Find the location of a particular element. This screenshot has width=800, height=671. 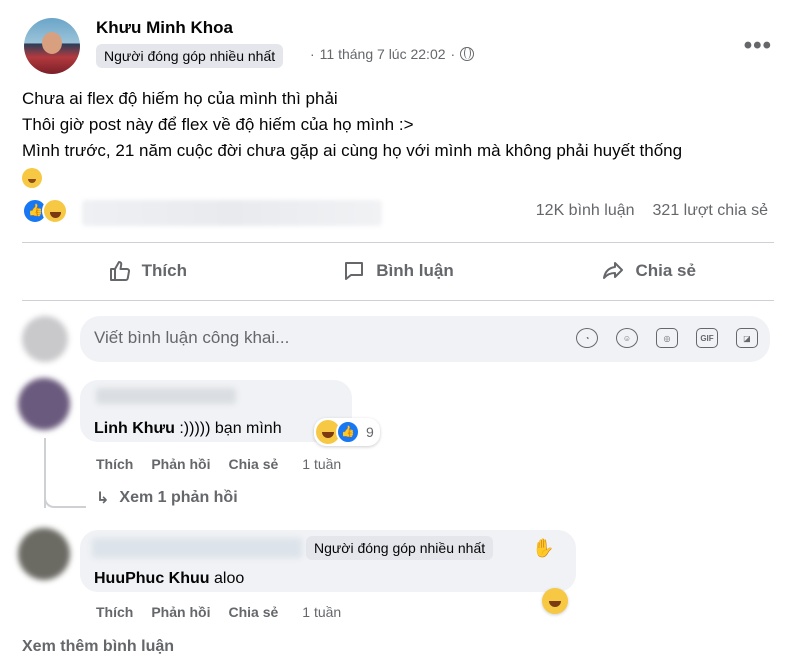

comment-composer: Viết bình luận công khai... ◔ ☺ ◎ GIF ◪ is located at coordinates (400, 340).